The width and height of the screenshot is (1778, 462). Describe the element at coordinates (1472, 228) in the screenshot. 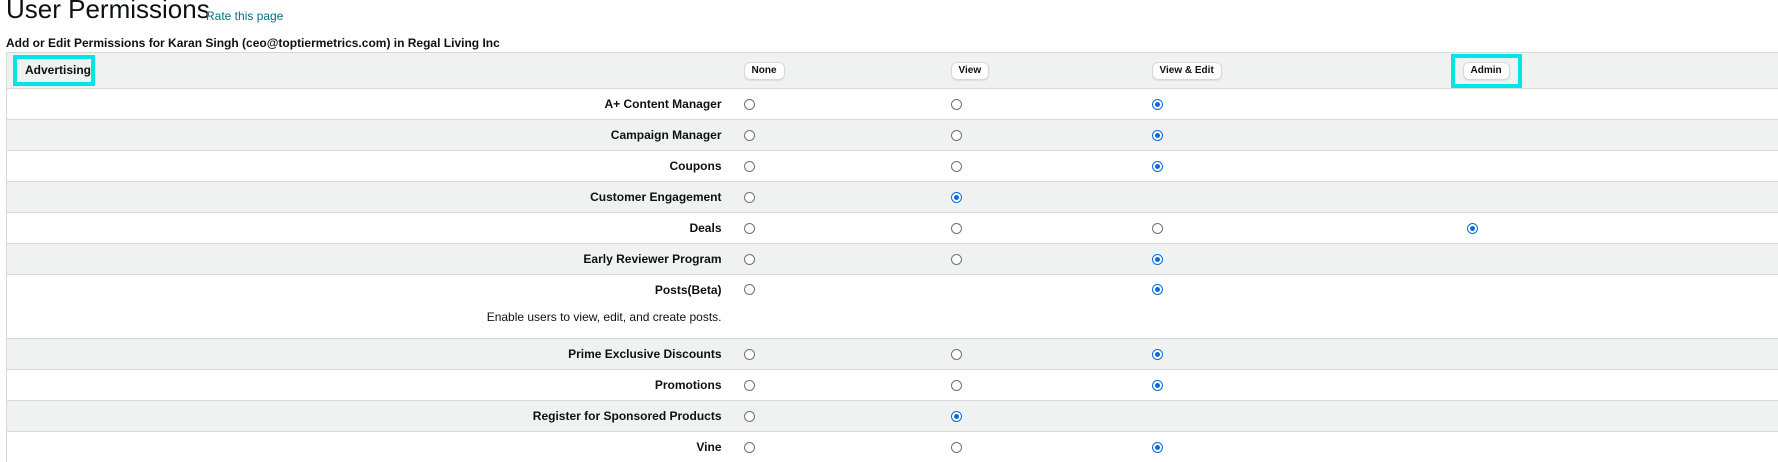

I see `radio-admin` at that location.